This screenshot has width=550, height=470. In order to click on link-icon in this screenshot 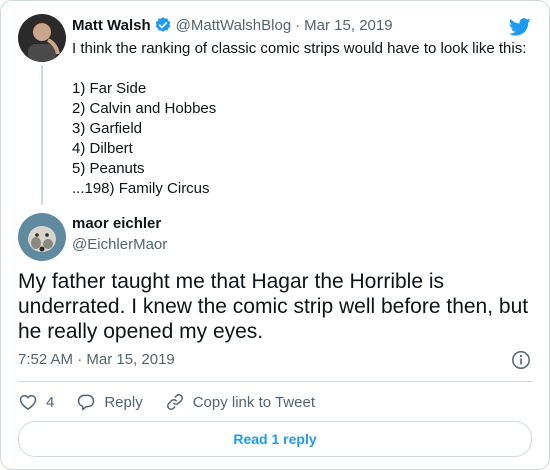, I will do `click(174, 402)`.